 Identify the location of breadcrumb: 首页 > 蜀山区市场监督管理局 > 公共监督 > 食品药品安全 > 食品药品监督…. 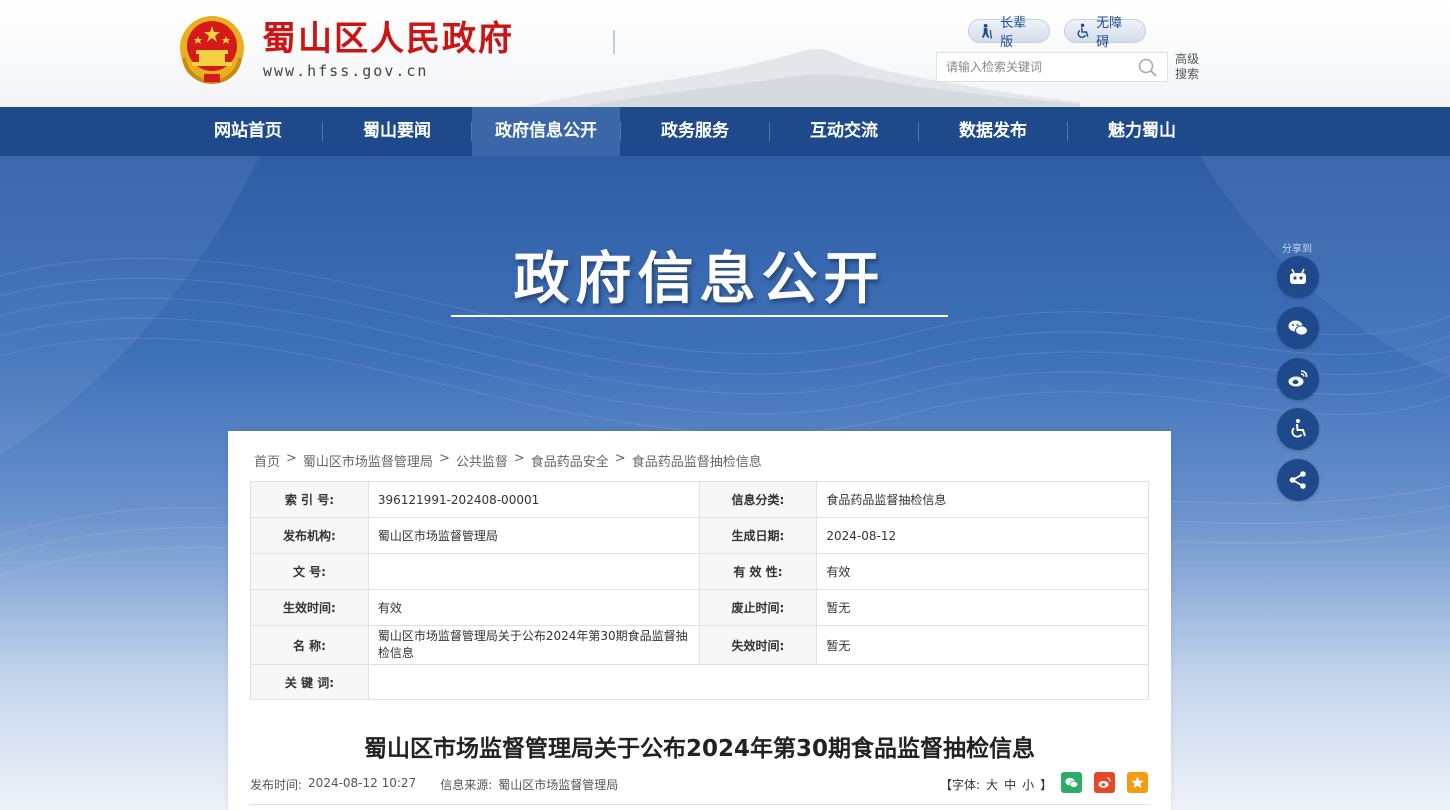
(508, 460).